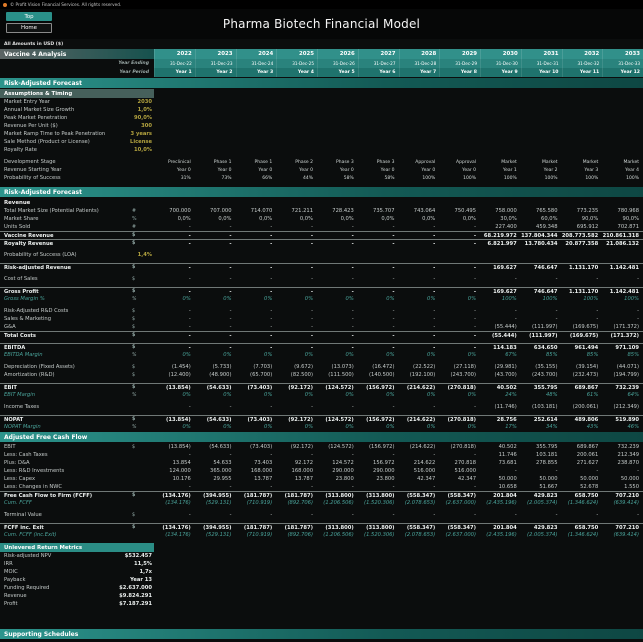  Describe the element at coordinates (296, 211) in the screenshot. I see `data-cell: 721.211` at that location.